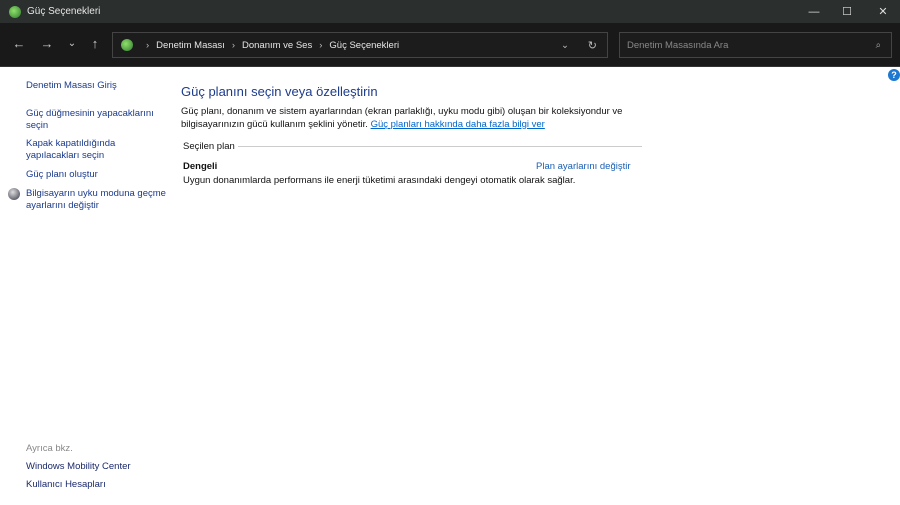 The image size is (900, 505). What do you see at coordinates (200, 166) in the screenshot?
I see `plan-name: Dengeli` at bounding box center [200, 166].